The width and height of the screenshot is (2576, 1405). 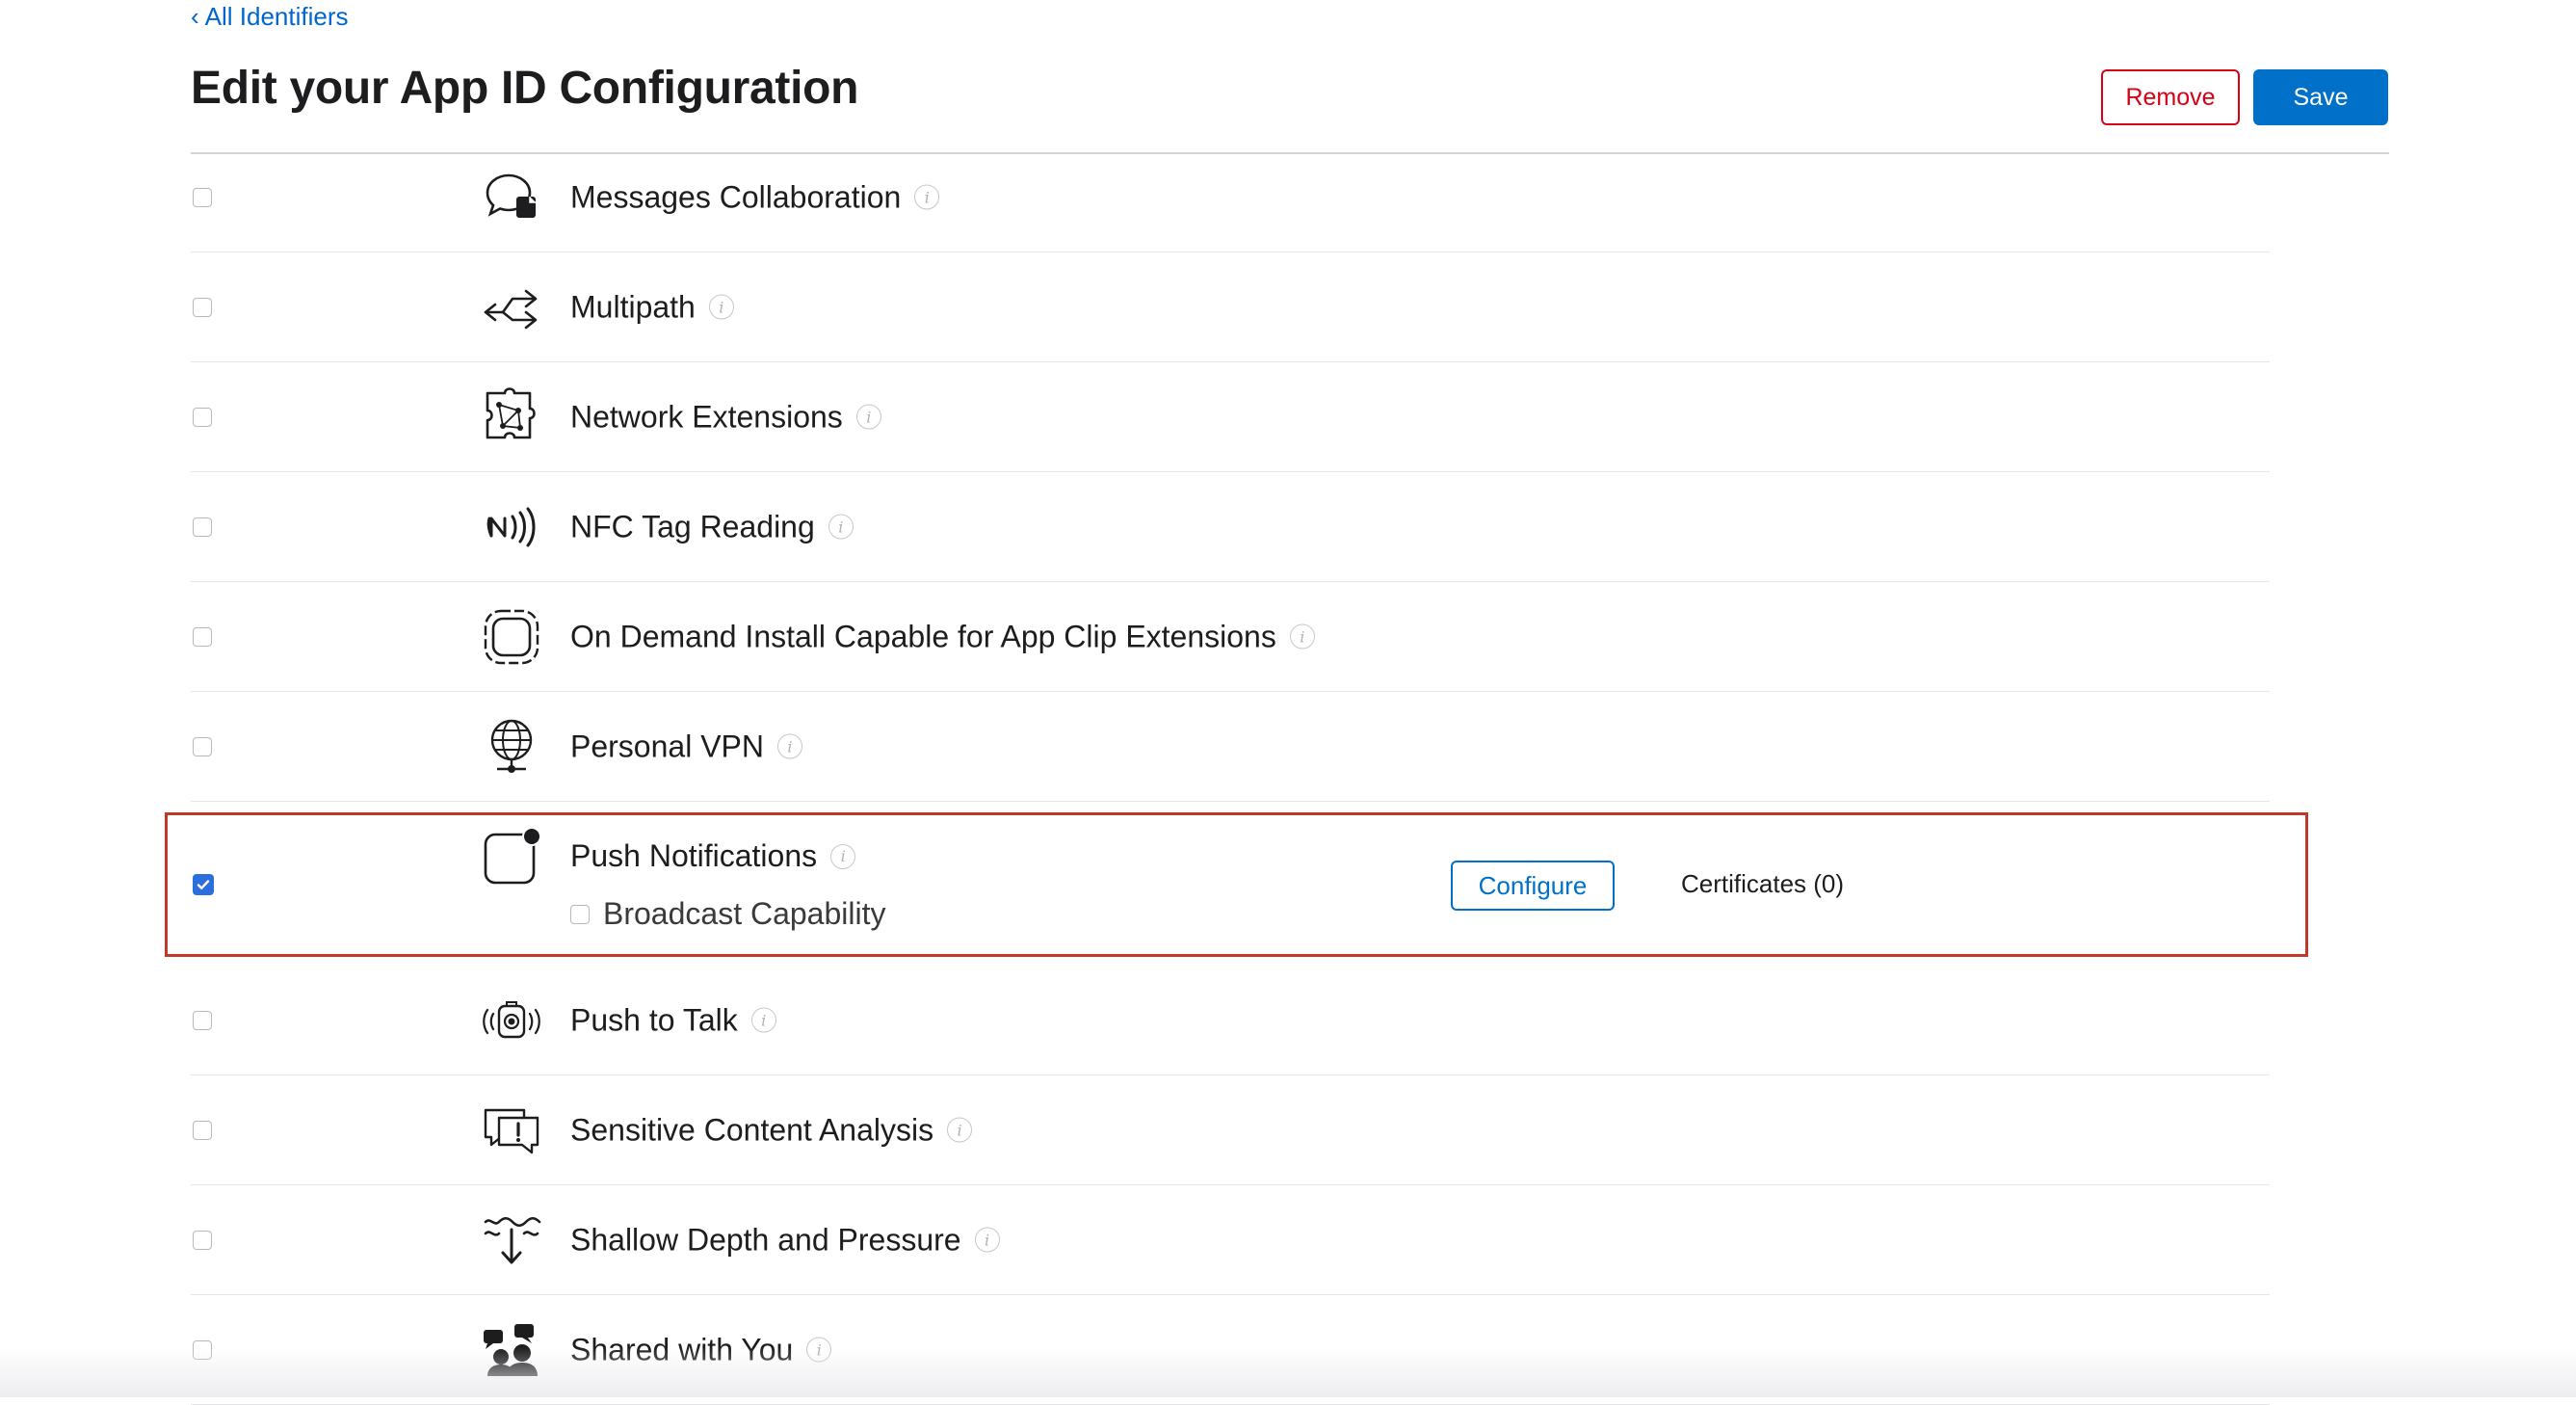 What do you see at coordinates (1230, 1240) in the screenshot?
I see `capability-row-shallow-depth-pressure: Shallow Depth and Pressure i` at bounding box center [1230, 1240].